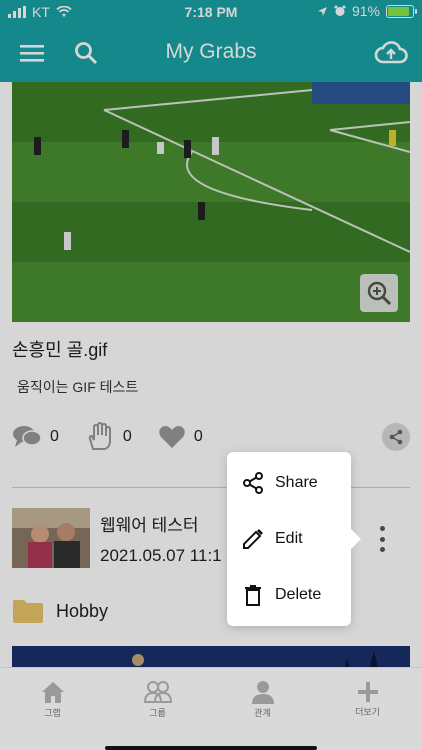 The height and width of the screenshot is (750, 422). I want to click on comments-icon, so click(27, 436).